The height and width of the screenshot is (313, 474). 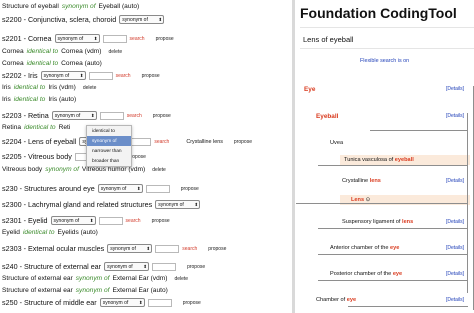 What do you see at coordinates (360, 248) in the screenshot?
I see `node-text: Anterior chamber of the` at bounding box center [360, 248].